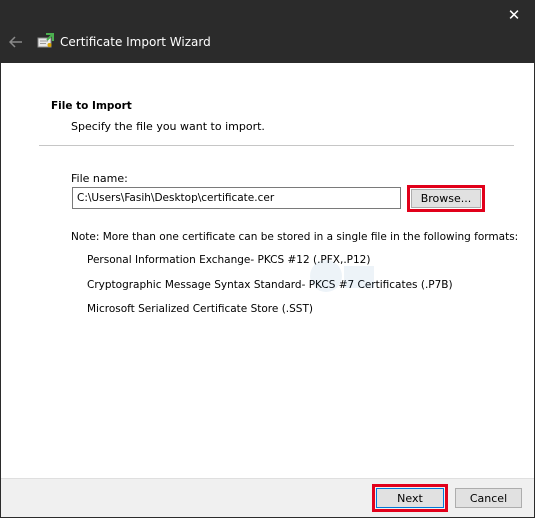 The width and height of the screenshot is (535, 518). What do you see at coordinates (488, 498) in the screenshot?
I see `cancel-button: Cancel` at bounding box center [488, 498].